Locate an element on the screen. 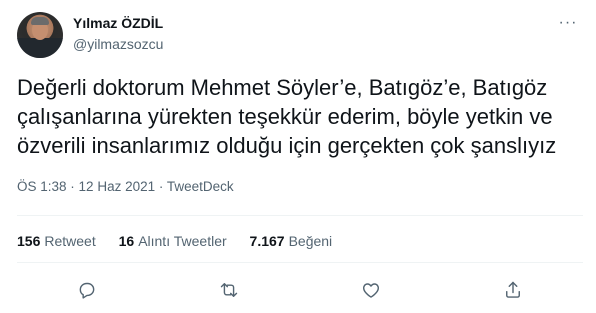  retweet-label: Retweet is located at coordinates (70, 241).